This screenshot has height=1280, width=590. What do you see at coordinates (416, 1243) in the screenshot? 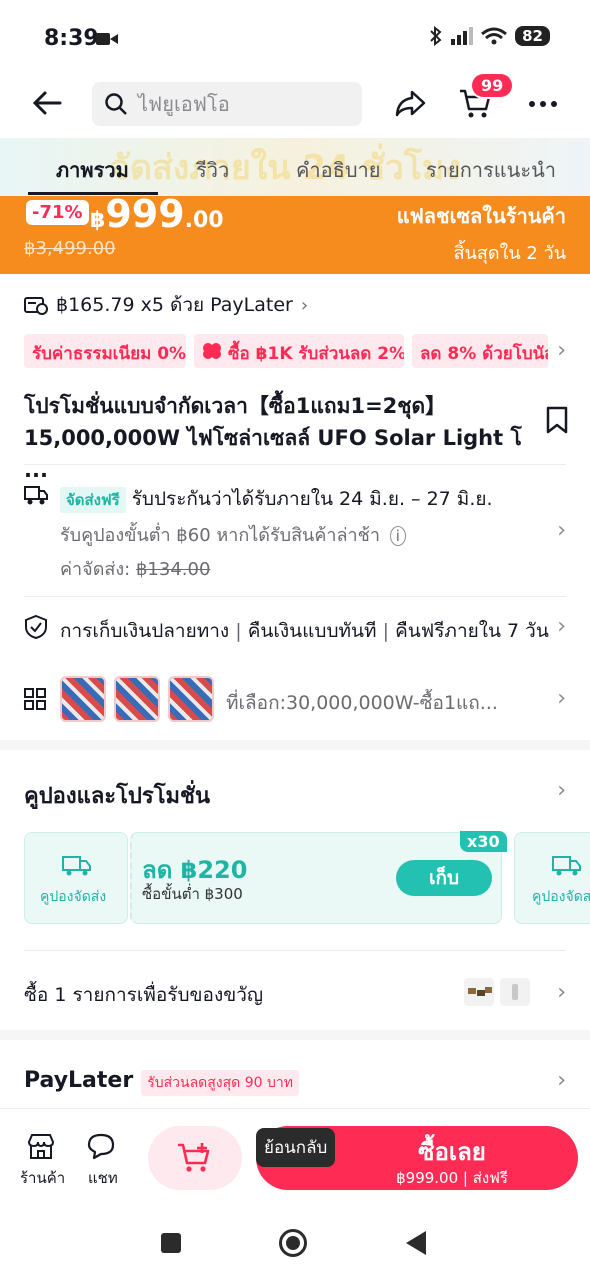
I see `system-back-icon` at bounding box center [416, 1243].